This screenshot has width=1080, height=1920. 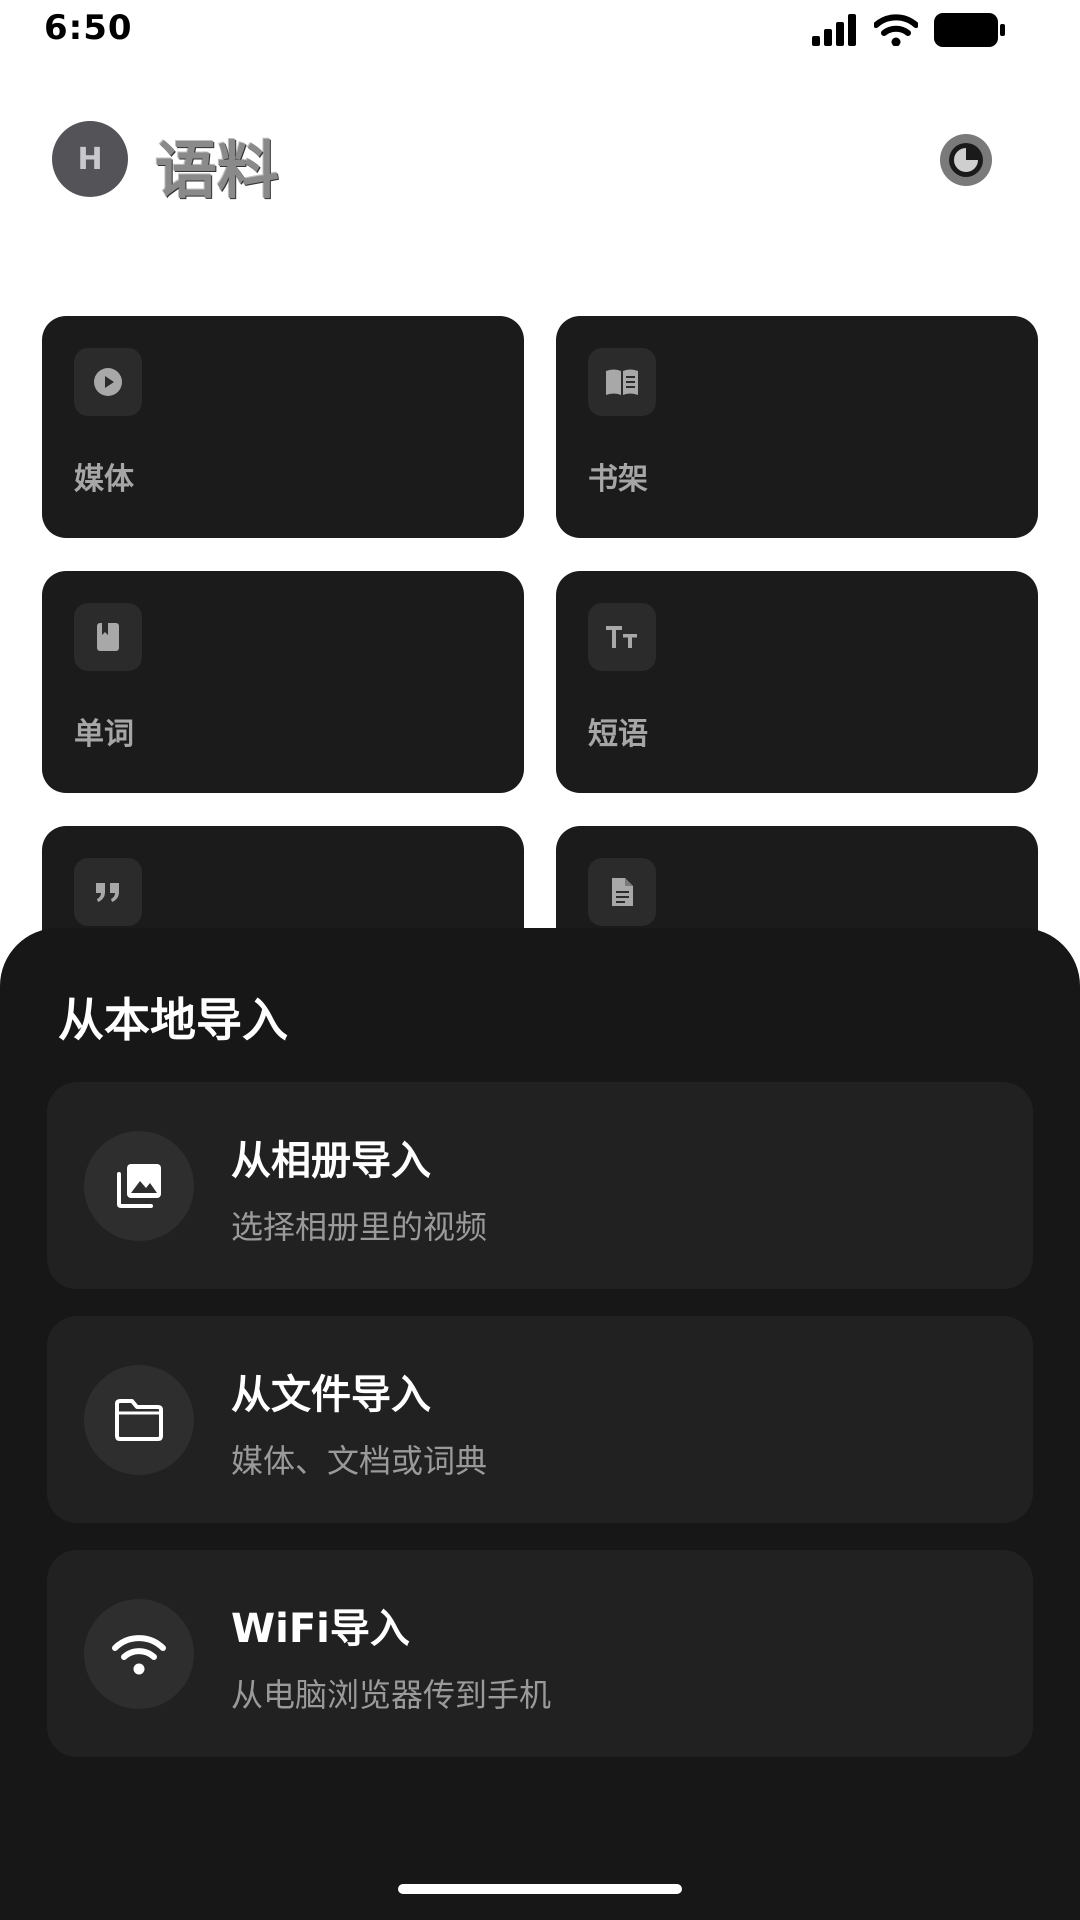 I want to click on folder-icon, so click(x=139, y=1420).